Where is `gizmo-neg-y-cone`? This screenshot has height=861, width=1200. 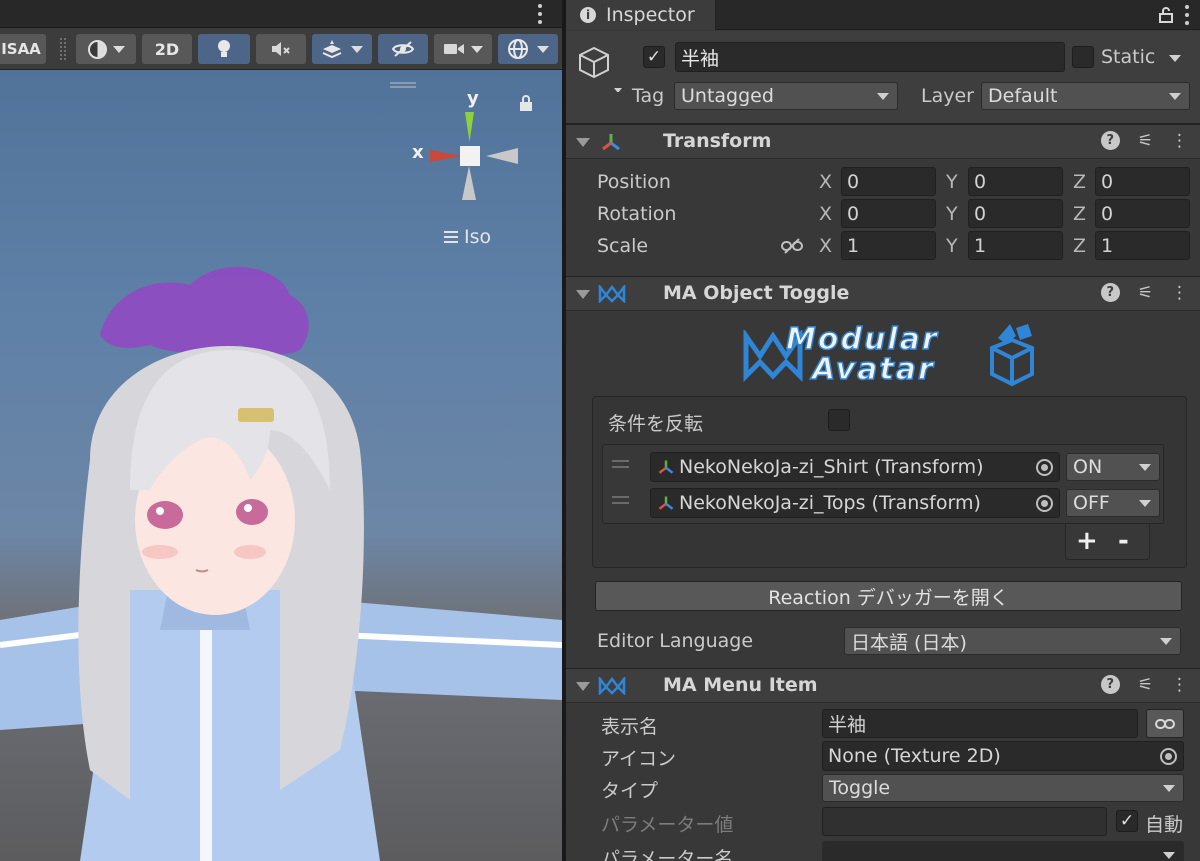
gizmo-neg-y-cone is located at coordinates (469, 183).